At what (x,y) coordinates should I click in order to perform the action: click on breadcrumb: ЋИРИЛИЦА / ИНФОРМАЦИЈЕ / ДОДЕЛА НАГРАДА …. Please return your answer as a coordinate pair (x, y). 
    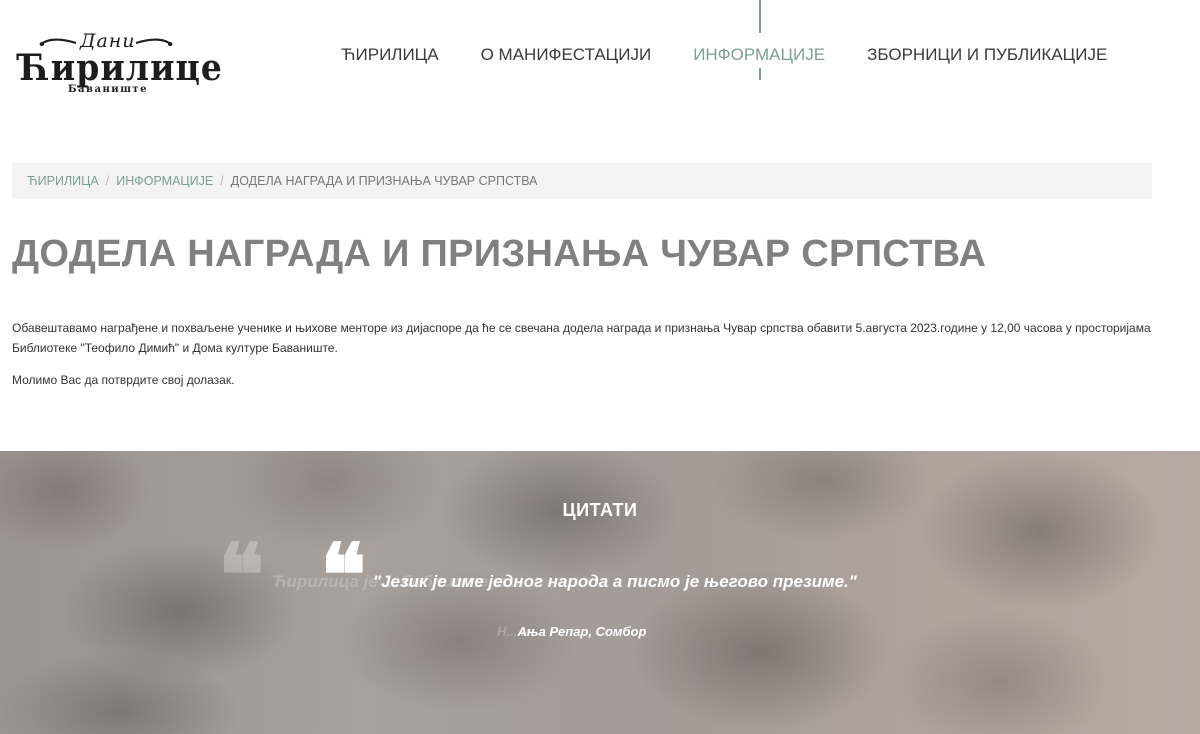
    Looking at the image, I should click on (582, 181).